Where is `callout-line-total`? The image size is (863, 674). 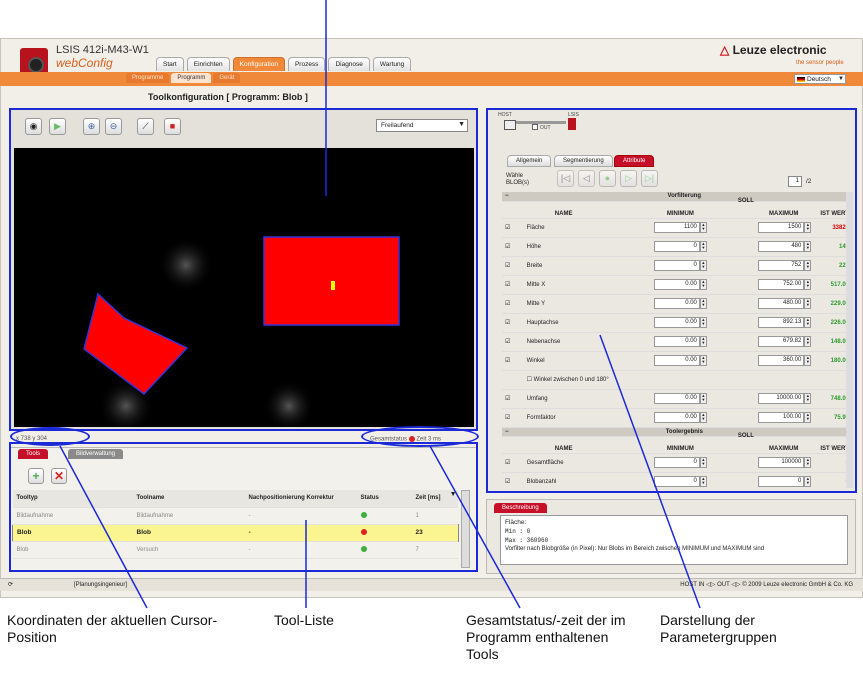
callout-line-total is located at coordinates (475, 527).